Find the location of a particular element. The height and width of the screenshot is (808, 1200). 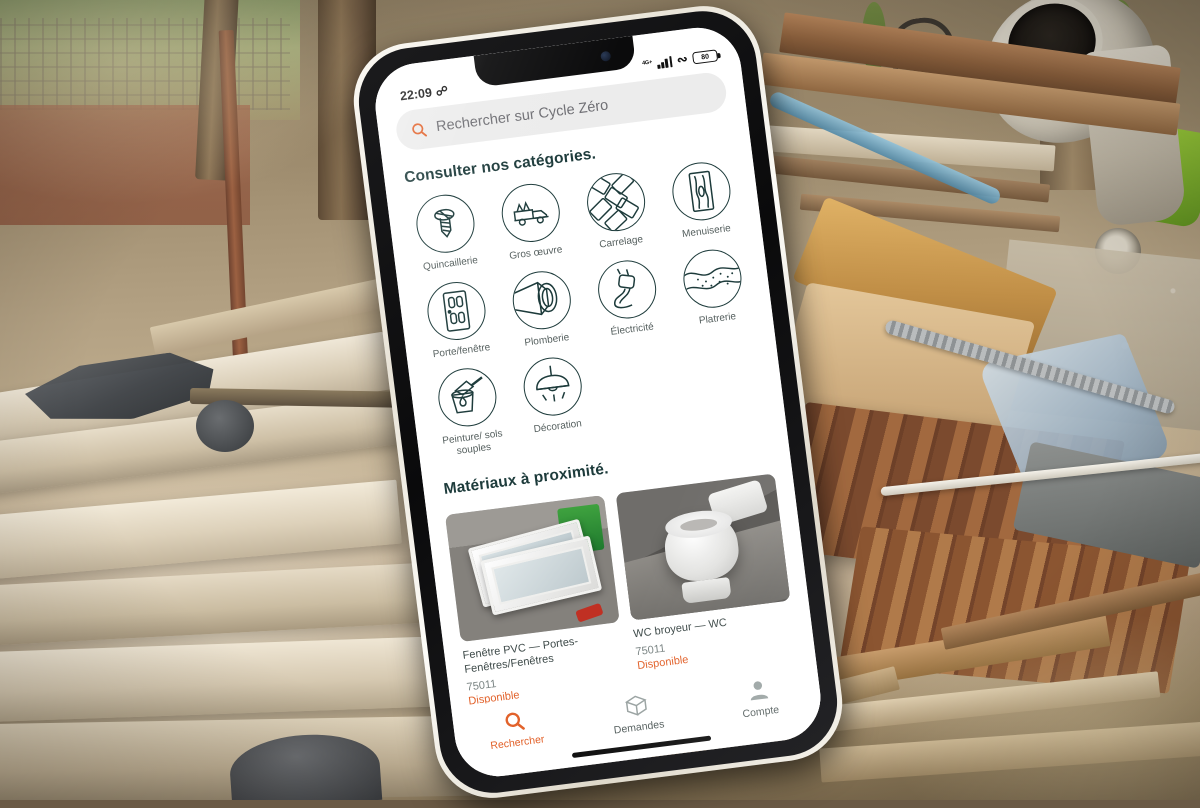

category-grid: Quincaillerie is located at coordinates (586, 310).